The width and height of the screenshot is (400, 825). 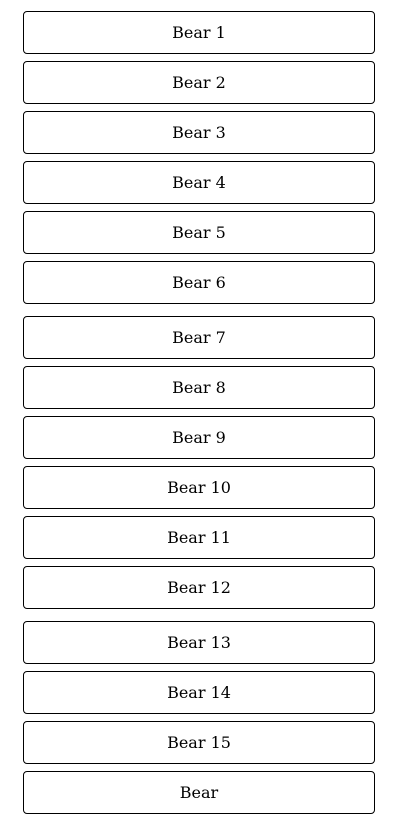 I want to click on bear-button-4: Bear 4, so click(x=199, y=182).